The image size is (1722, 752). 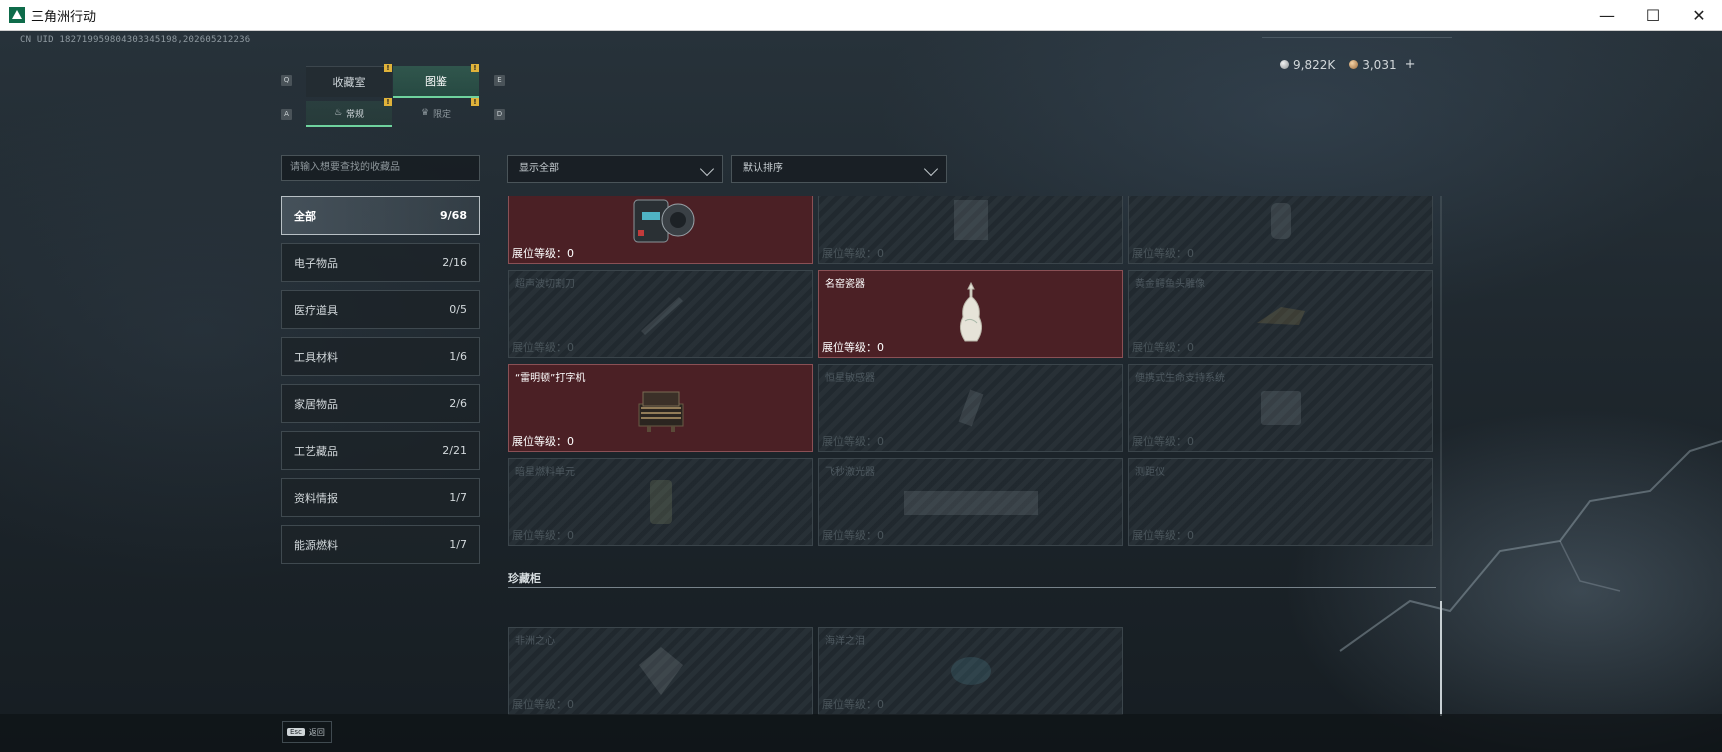 I want to click on collection-card: “雷明顿”打字机 展位等级：0, so click(x=660, y=408).